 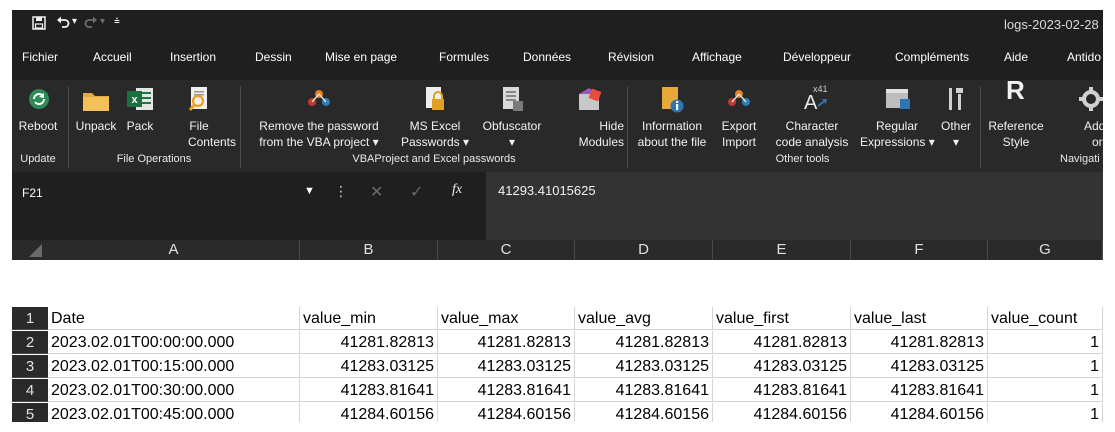 What do you see at coordinates (919, 318) in the screenshot?
I see `table-cell: value_last` at bounding box center [919, 318].